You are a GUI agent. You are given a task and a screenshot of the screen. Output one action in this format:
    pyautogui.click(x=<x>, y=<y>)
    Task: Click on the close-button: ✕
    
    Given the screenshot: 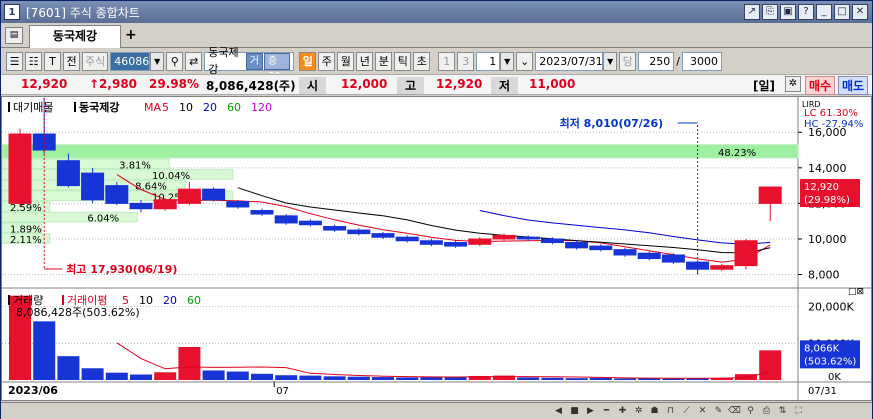 What is the action you would take?
    pyautogui.click(x=860, y=12)
    